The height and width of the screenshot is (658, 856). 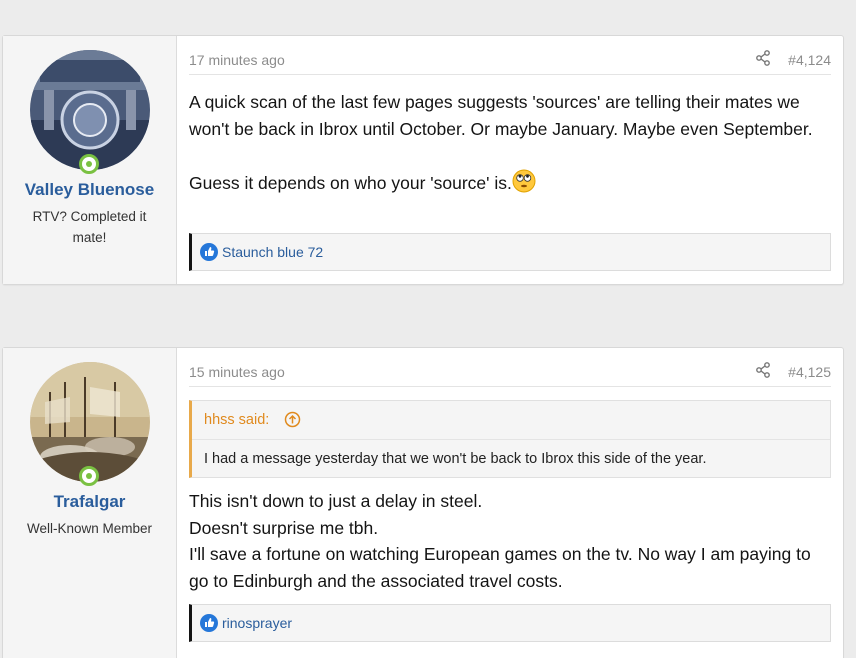 I want to click on reactions-bar: rinosprayer, so click(x=510, y=623).